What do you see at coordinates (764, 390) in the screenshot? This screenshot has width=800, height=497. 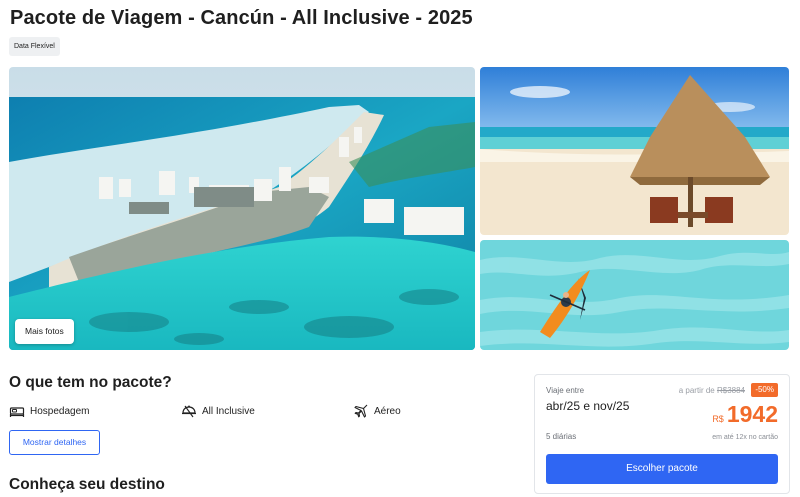 I see `discount-badge: -50%` at bounding box center [764, 390].